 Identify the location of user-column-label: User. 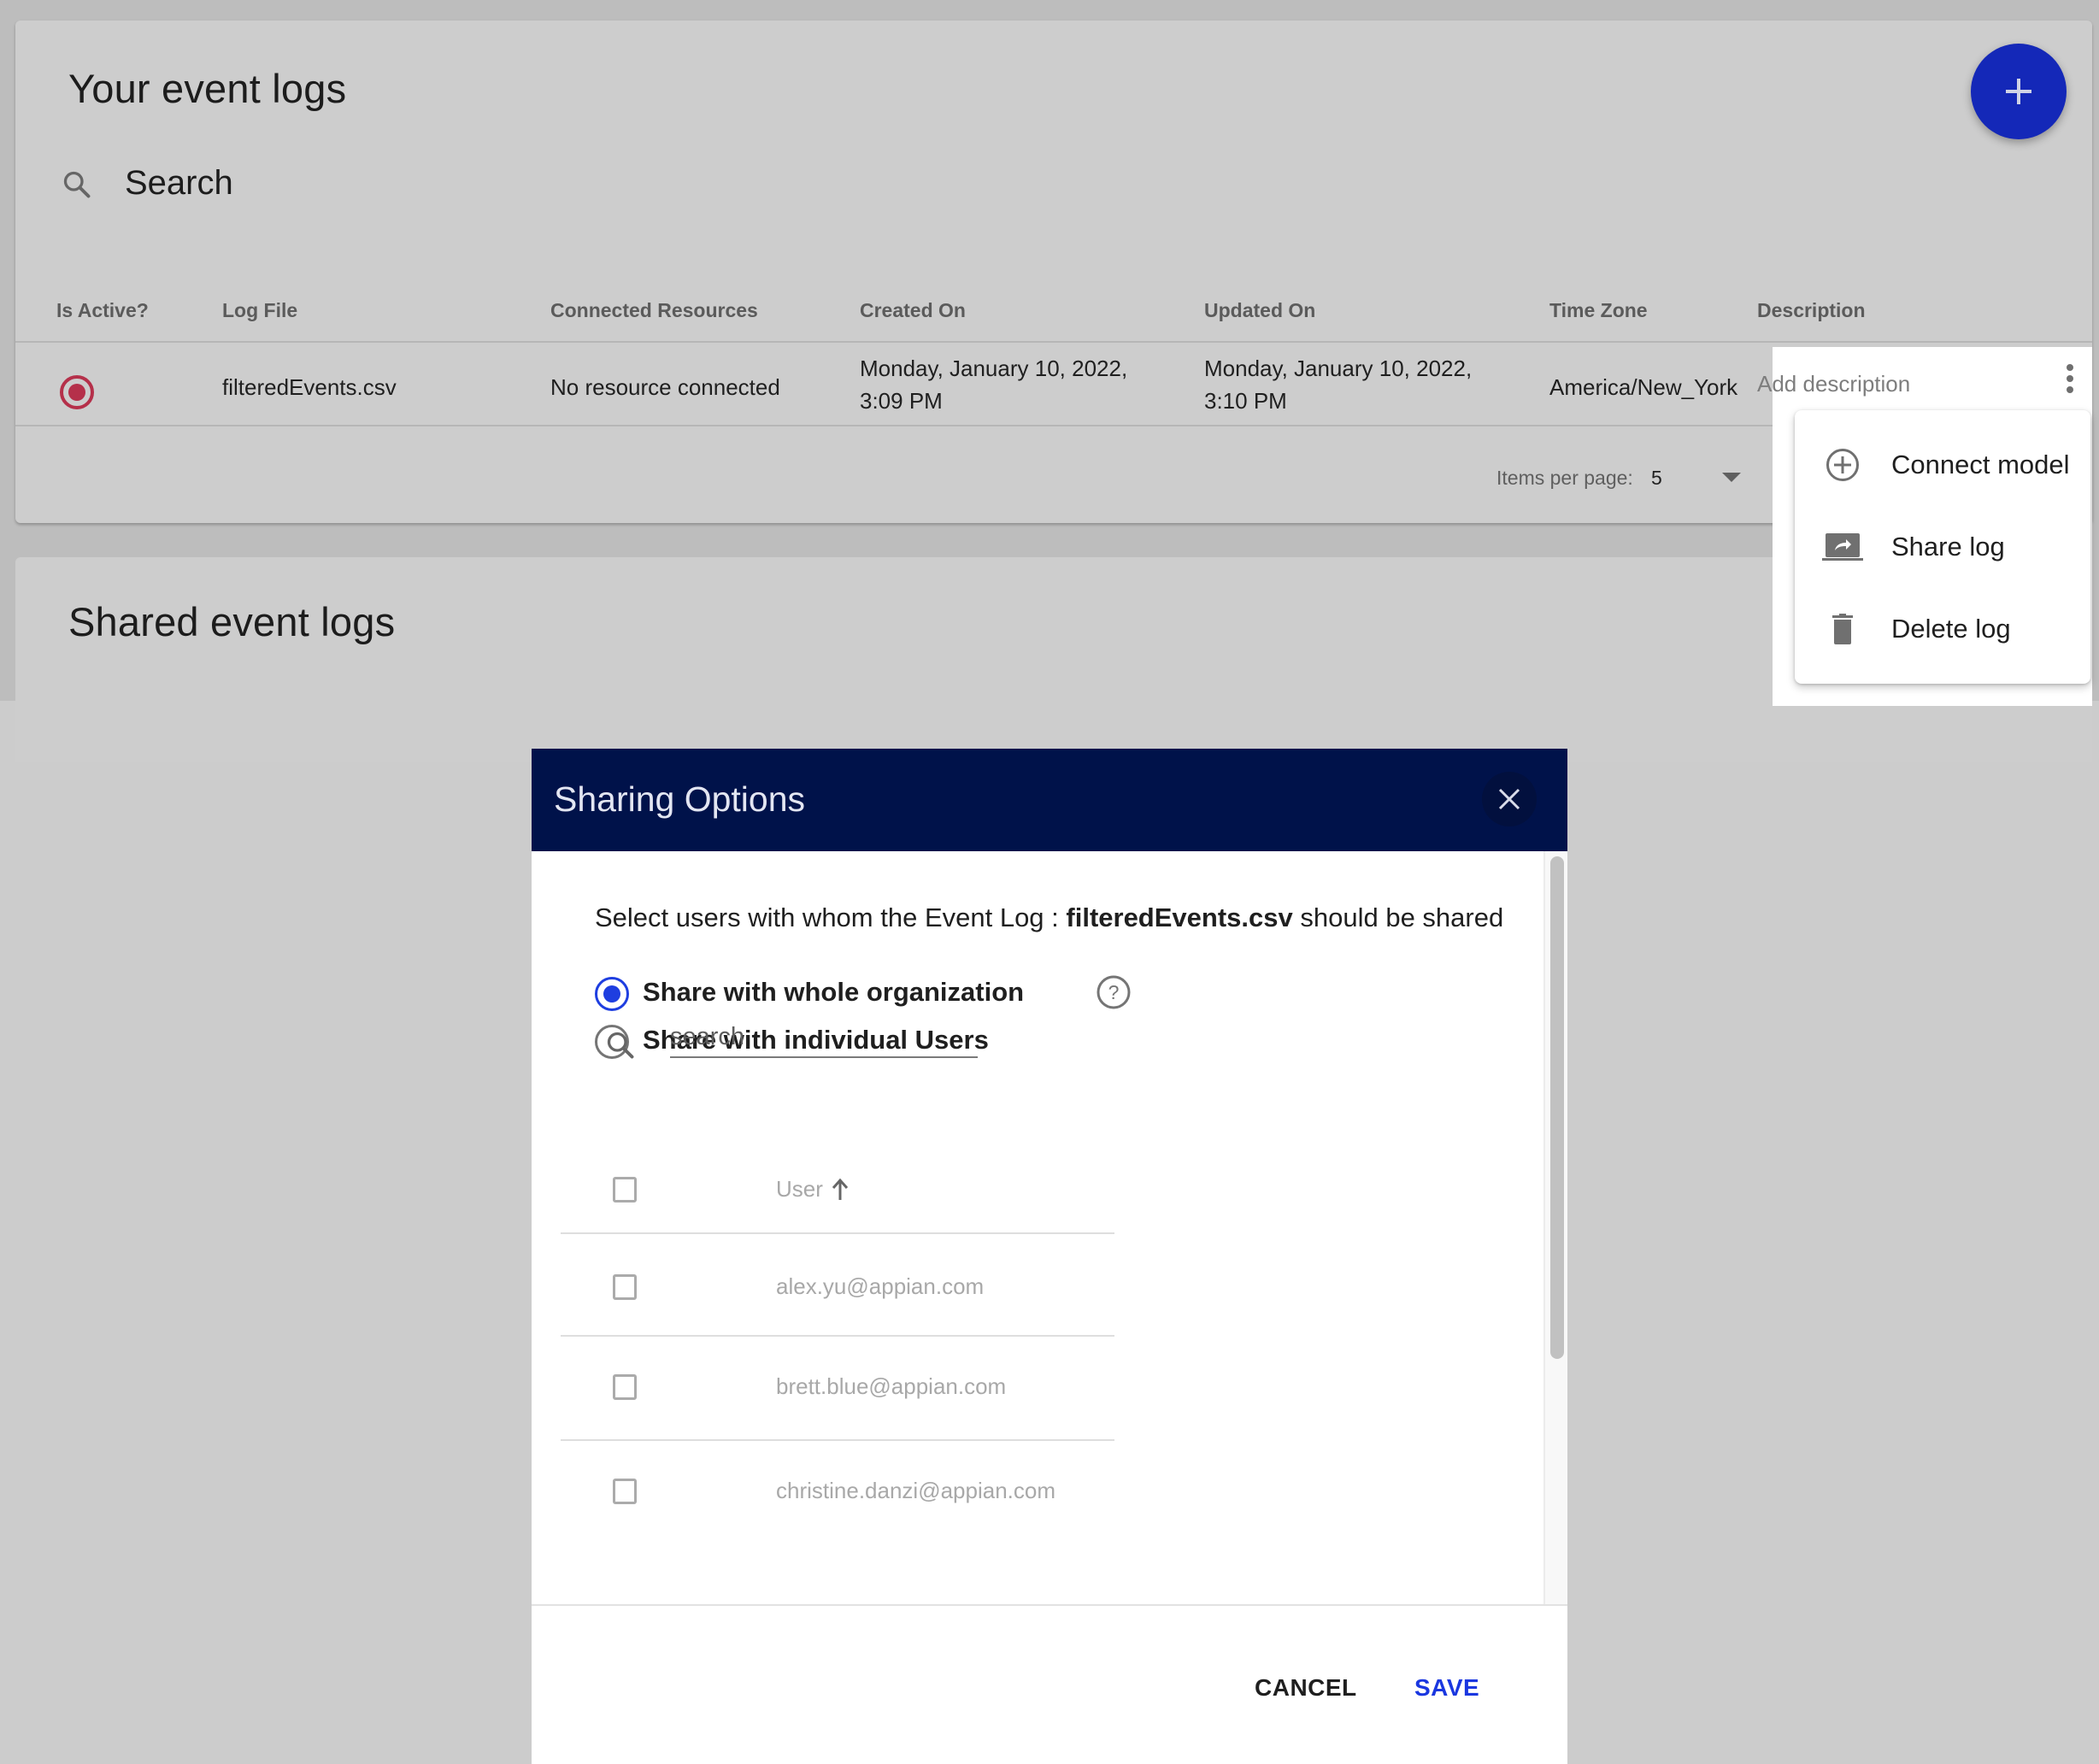
(799, 1189).